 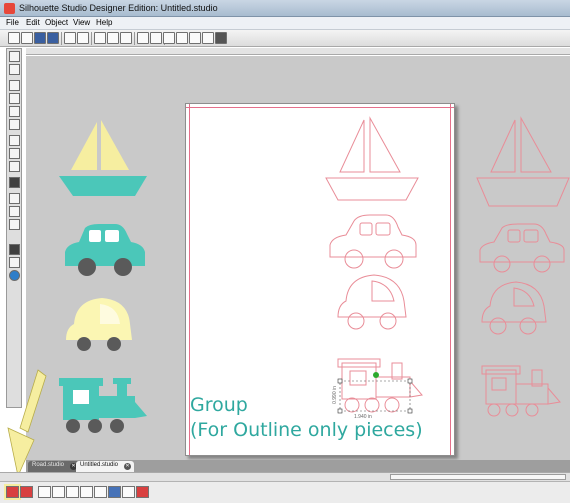 What do you see at coordinates (70, 38) in the screenshot?
I see `print-icon` at bounding box center [70, 38].